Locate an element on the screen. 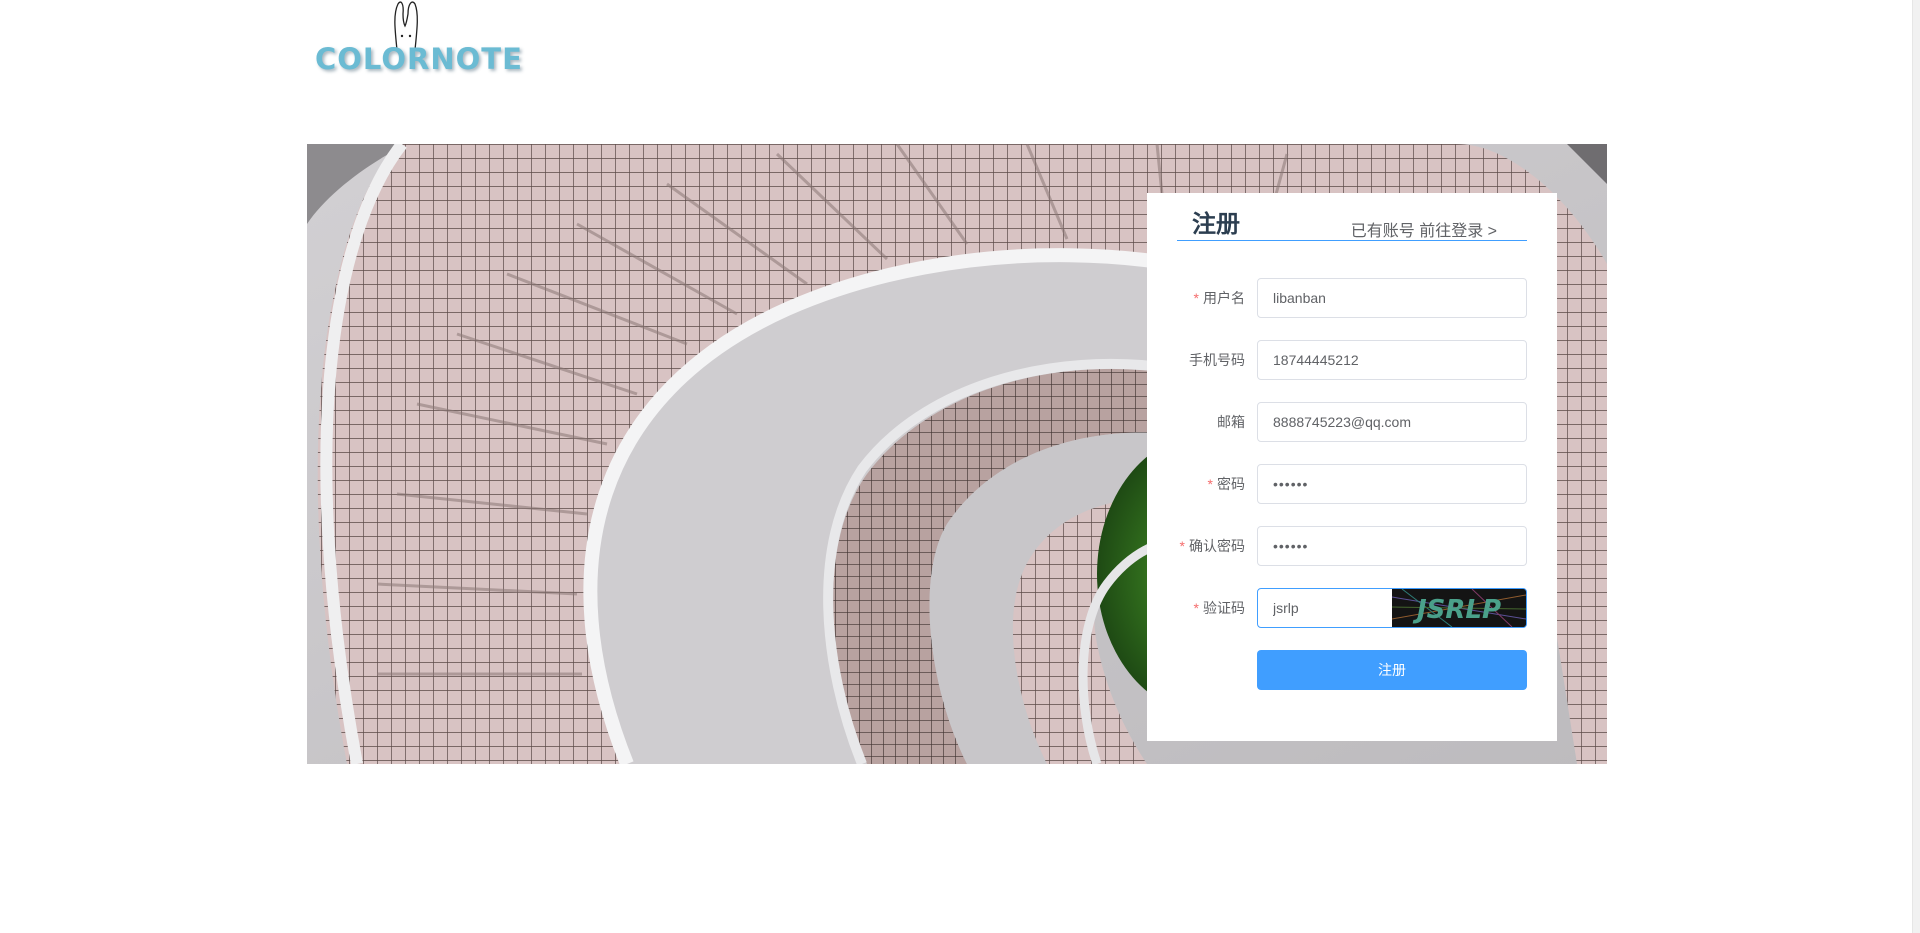  phone-input is located at coordinates (1392, 360).